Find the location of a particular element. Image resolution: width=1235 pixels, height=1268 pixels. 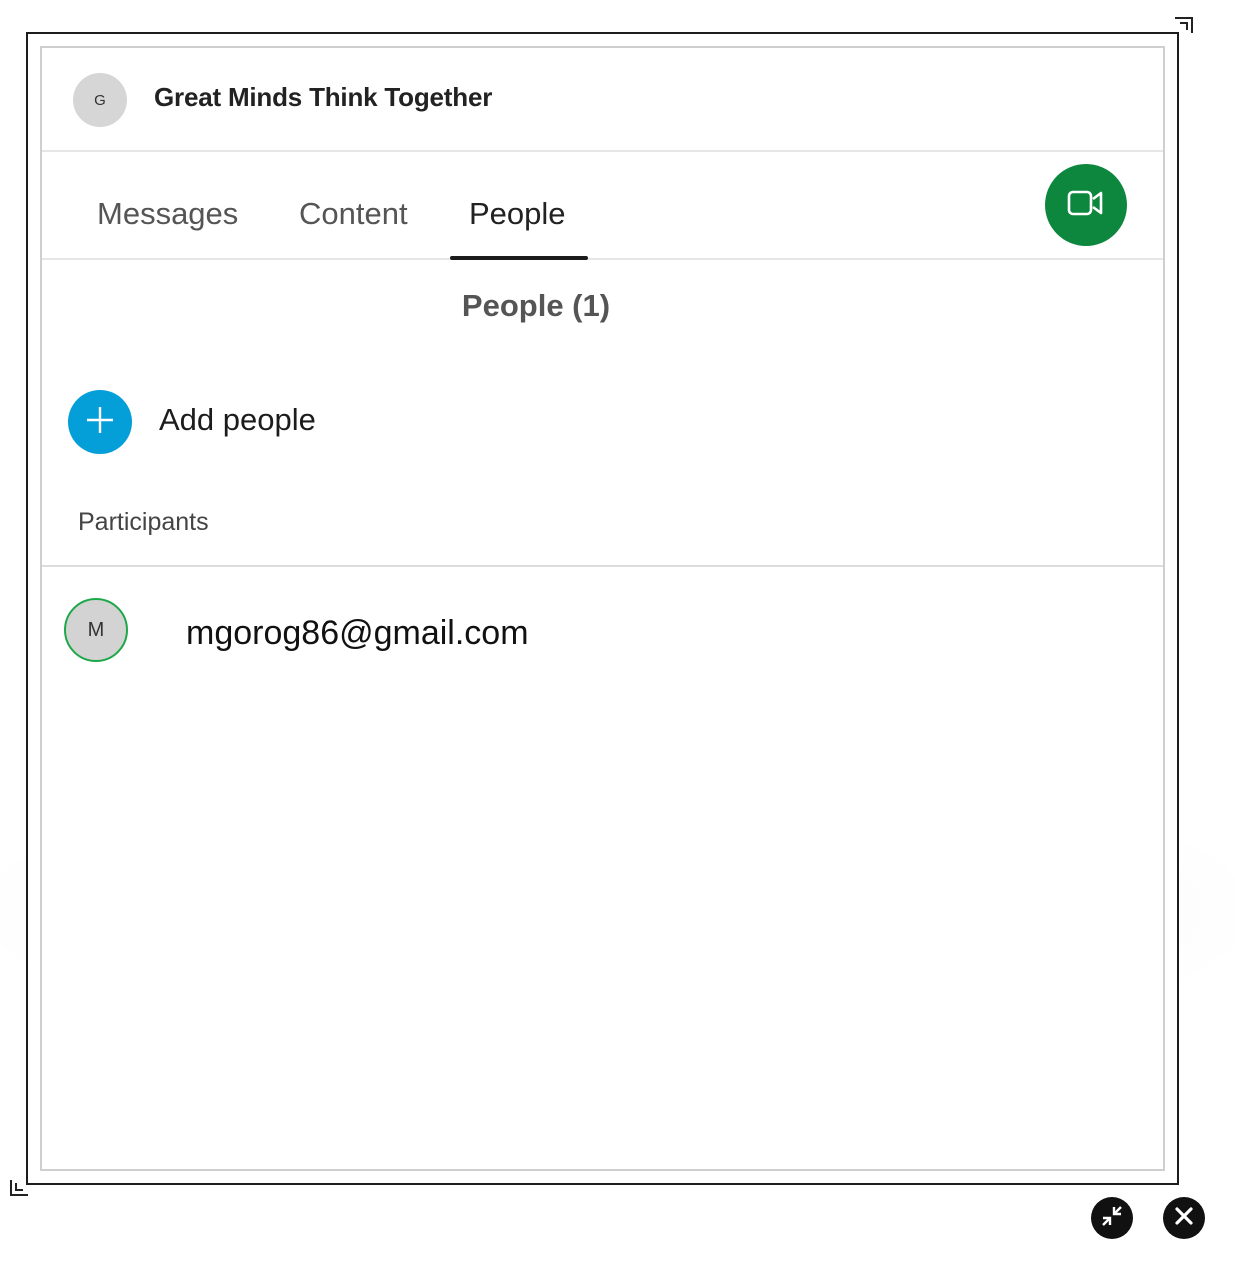

close-button is located at coordinates (1184, 1218).